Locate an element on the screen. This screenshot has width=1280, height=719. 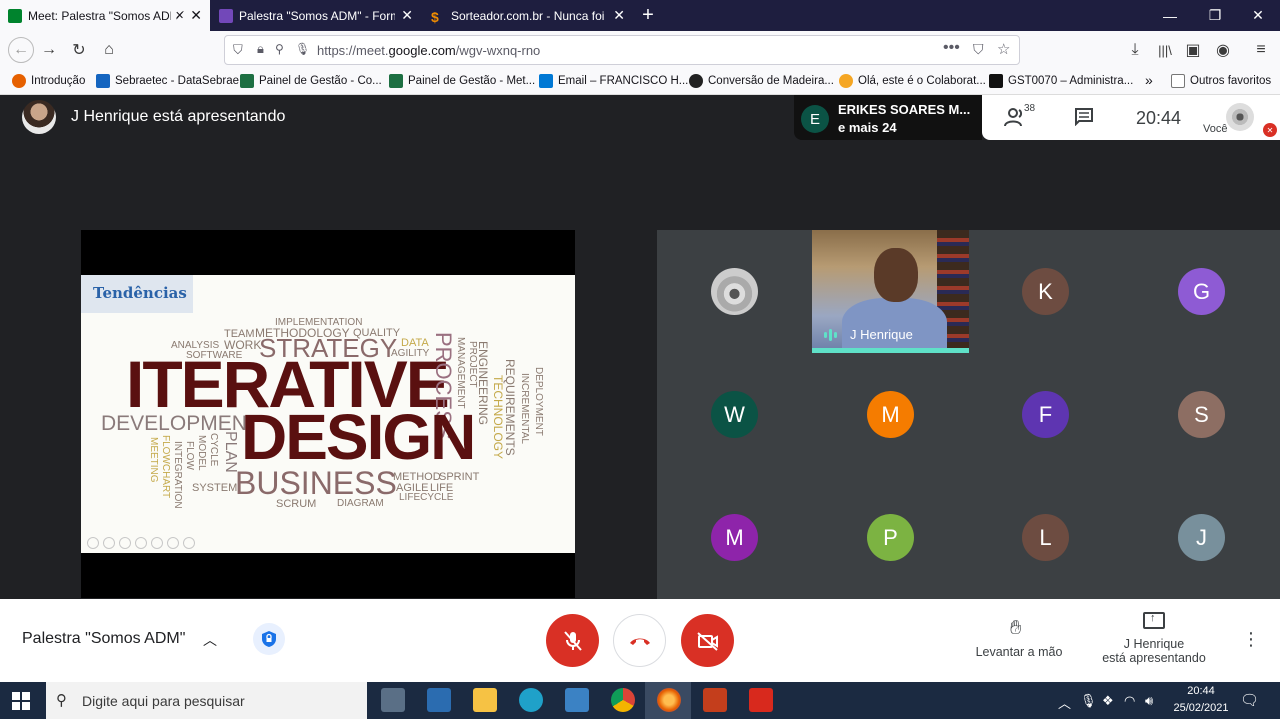
chat-icon is located at coordinates (1084, 117).